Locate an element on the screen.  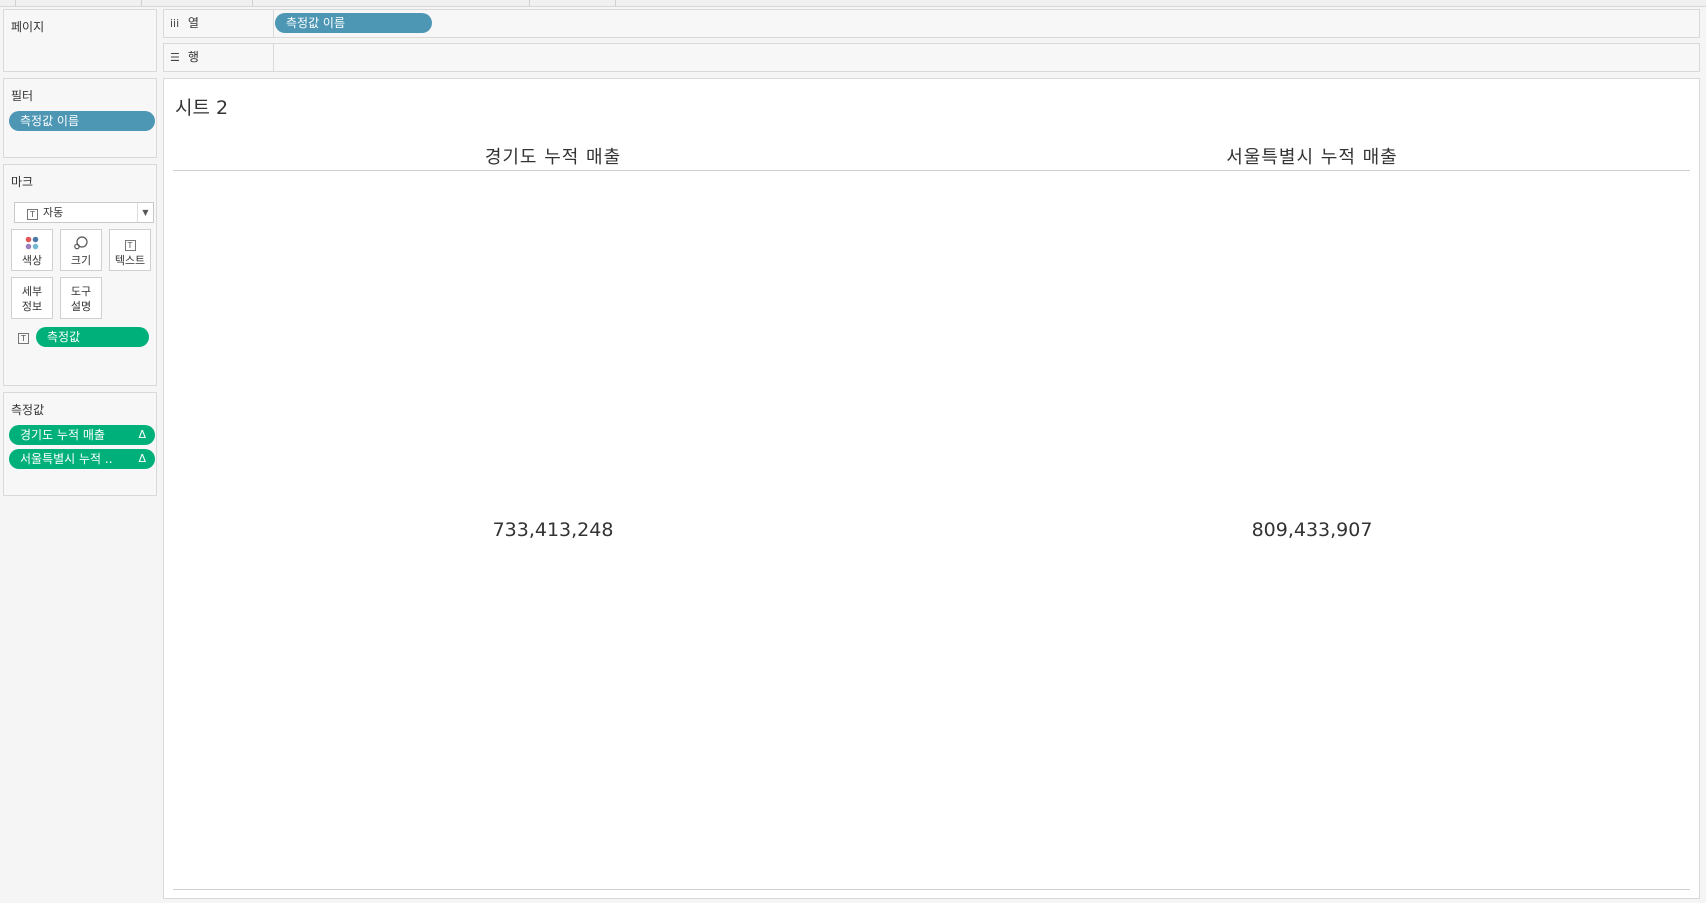
detail-label-1: 세부 is located at coordinates (32, 291).